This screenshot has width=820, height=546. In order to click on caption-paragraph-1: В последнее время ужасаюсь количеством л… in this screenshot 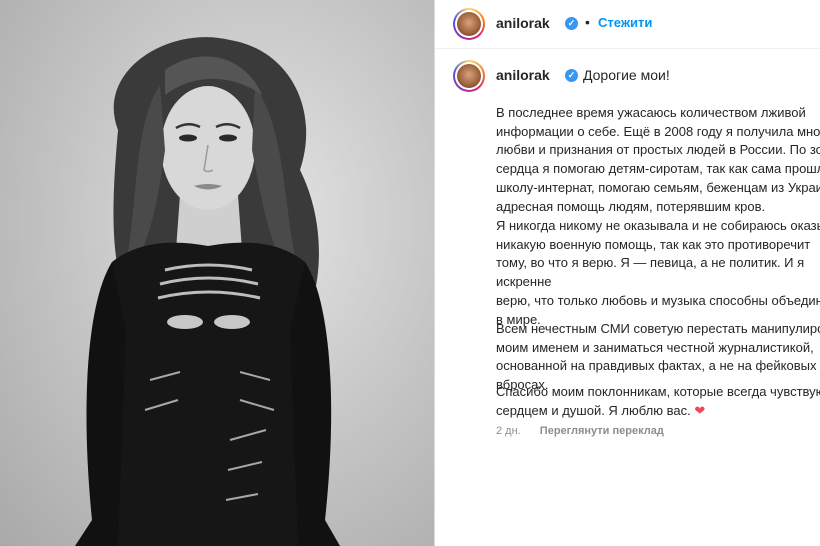, I will do `click(658, 159)`.